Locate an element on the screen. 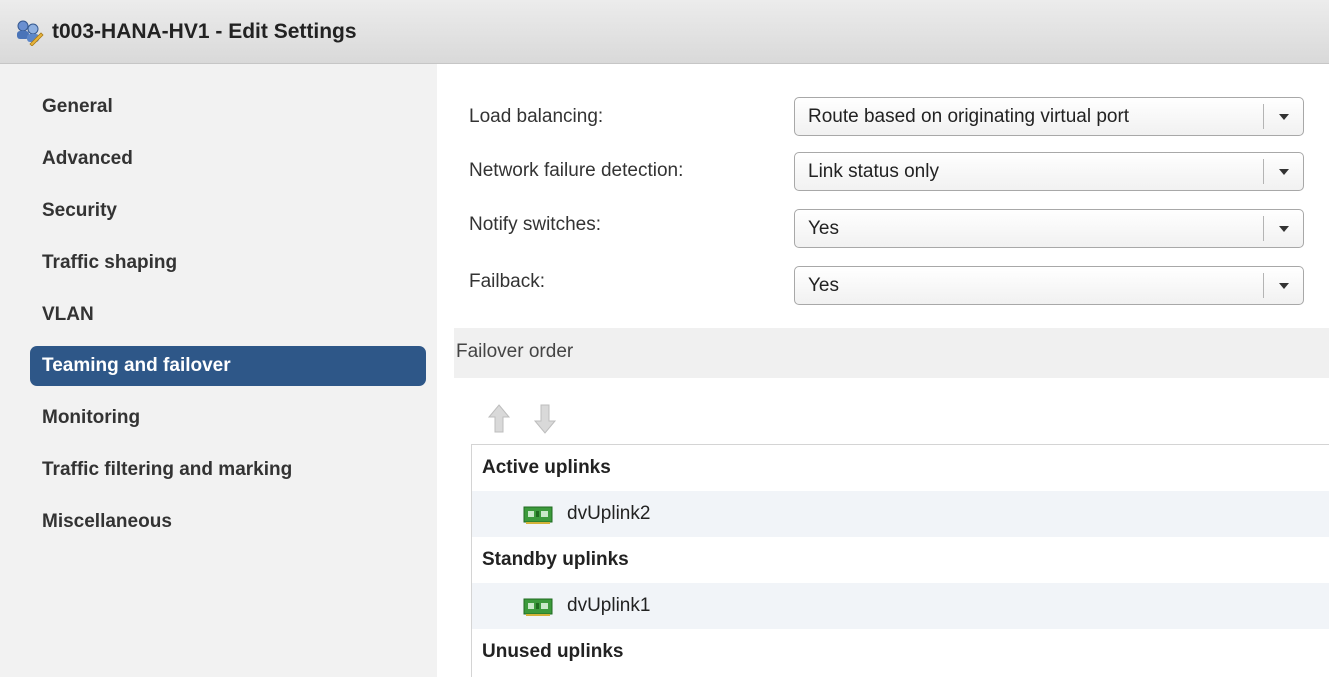 The height and width of the screenshot is (677, 1329). standby-uplinks-header: Standby uplinks is located at coordinates (900, 560).